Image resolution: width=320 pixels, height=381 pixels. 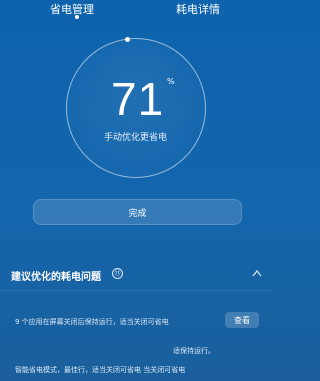 What do you see at coordinates (138, 99) in the screenshot?
I see `optimization-score: 71` at bounding box center [138, 99].